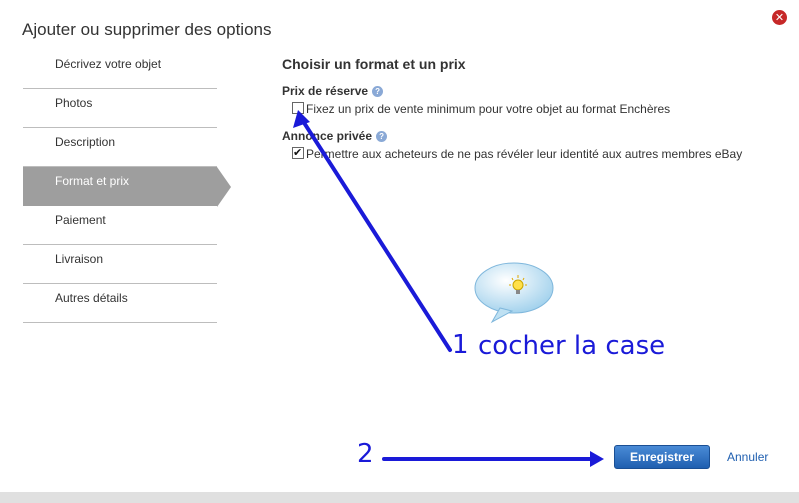 The height and width of the screenshot is (503, 799). I want to click on save-button: Enregistrer, so click(662, 457).